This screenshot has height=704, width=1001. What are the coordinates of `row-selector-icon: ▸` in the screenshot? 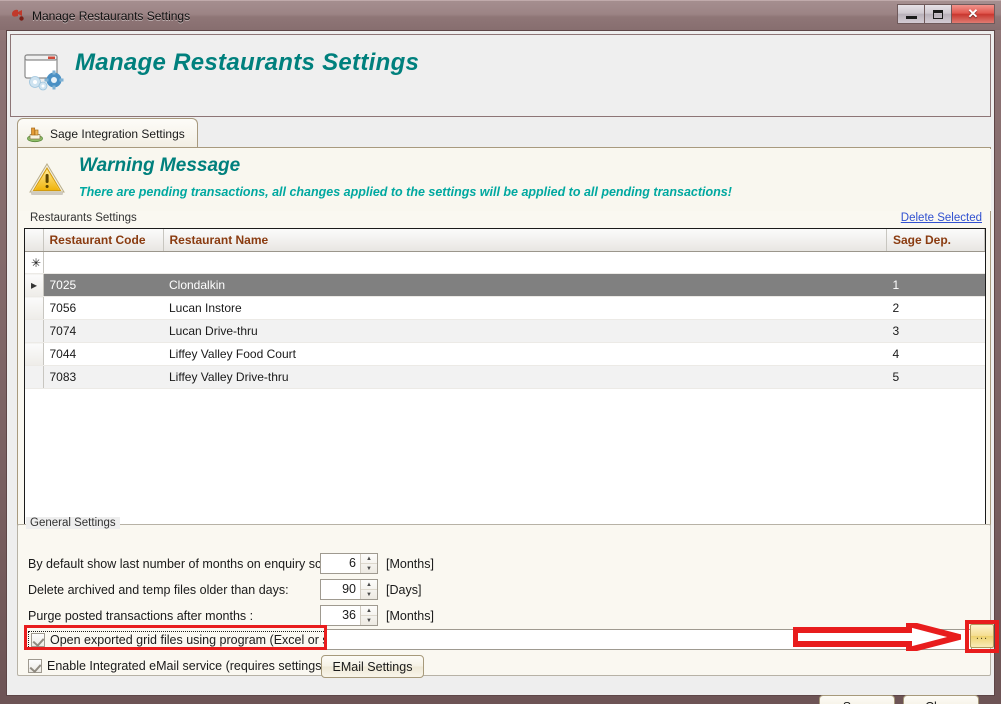 It's located at (34, 285).